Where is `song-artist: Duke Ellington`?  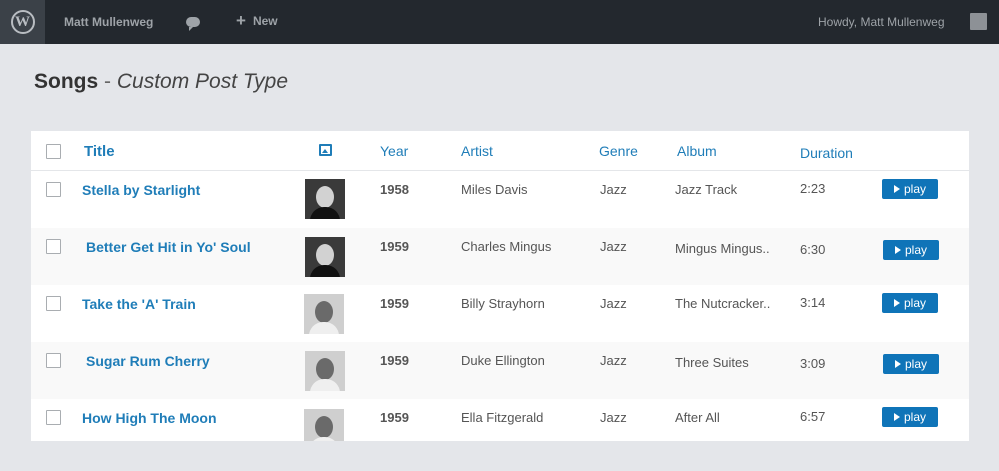 song-artist: Duke Ellington is located at coordinates (503, 360).